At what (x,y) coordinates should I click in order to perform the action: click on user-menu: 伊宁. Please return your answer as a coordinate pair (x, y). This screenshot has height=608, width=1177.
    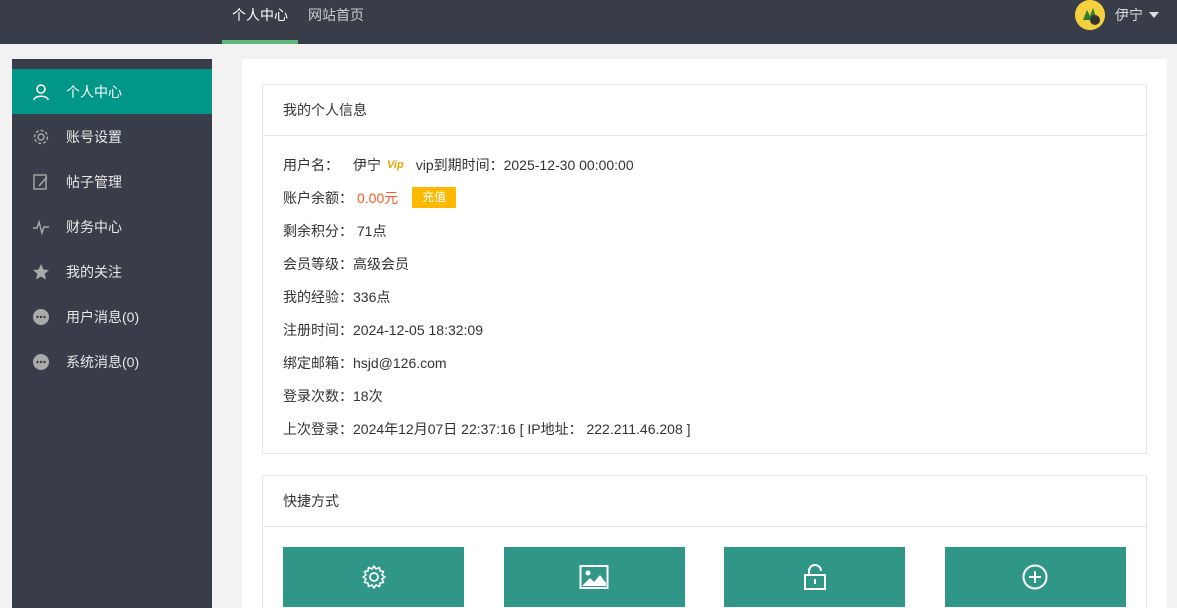
    Looking at the image, I should click on (1117, 15).